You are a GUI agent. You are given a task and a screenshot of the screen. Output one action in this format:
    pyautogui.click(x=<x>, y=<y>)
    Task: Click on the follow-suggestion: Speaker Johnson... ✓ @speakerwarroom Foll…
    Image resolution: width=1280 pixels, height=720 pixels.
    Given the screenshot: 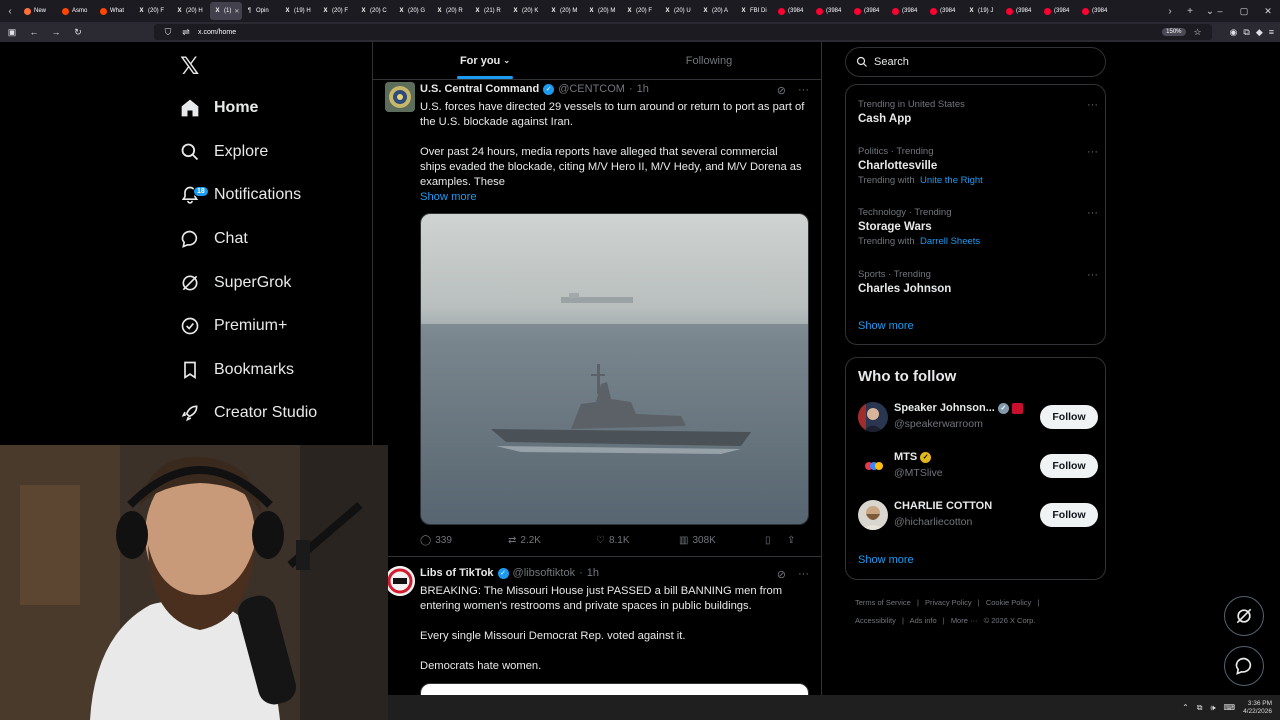 What is the action you would take?
    pyautogui.click(x=978, y=418)
    